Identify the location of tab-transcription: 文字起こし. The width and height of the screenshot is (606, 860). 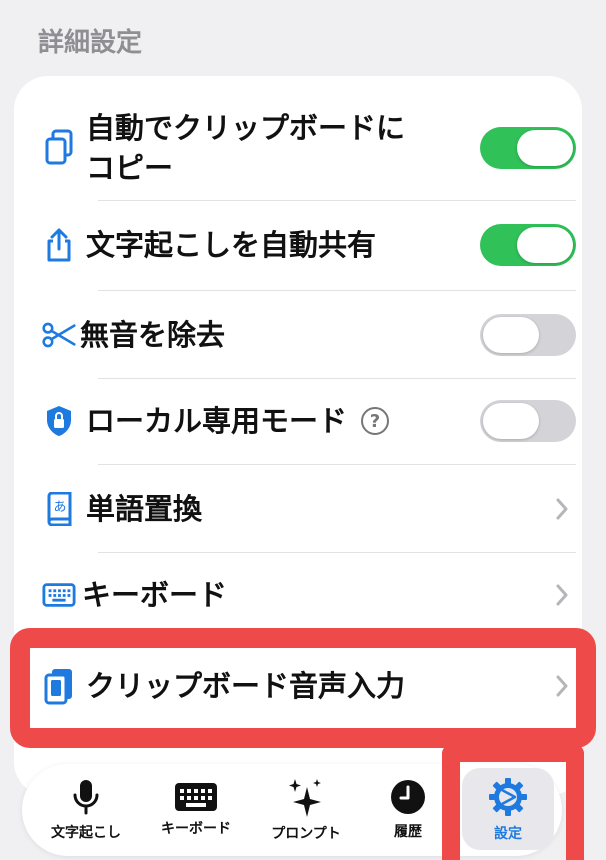
(86, 810).